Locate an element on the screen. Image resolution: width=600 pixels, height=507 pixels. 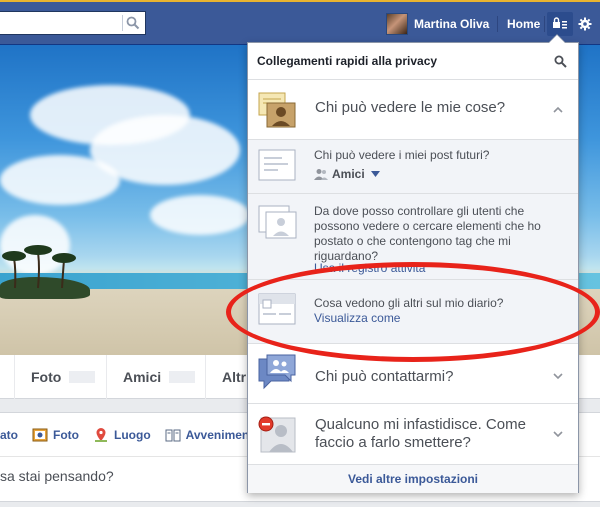
search-input is located at coordinates (73, 23).